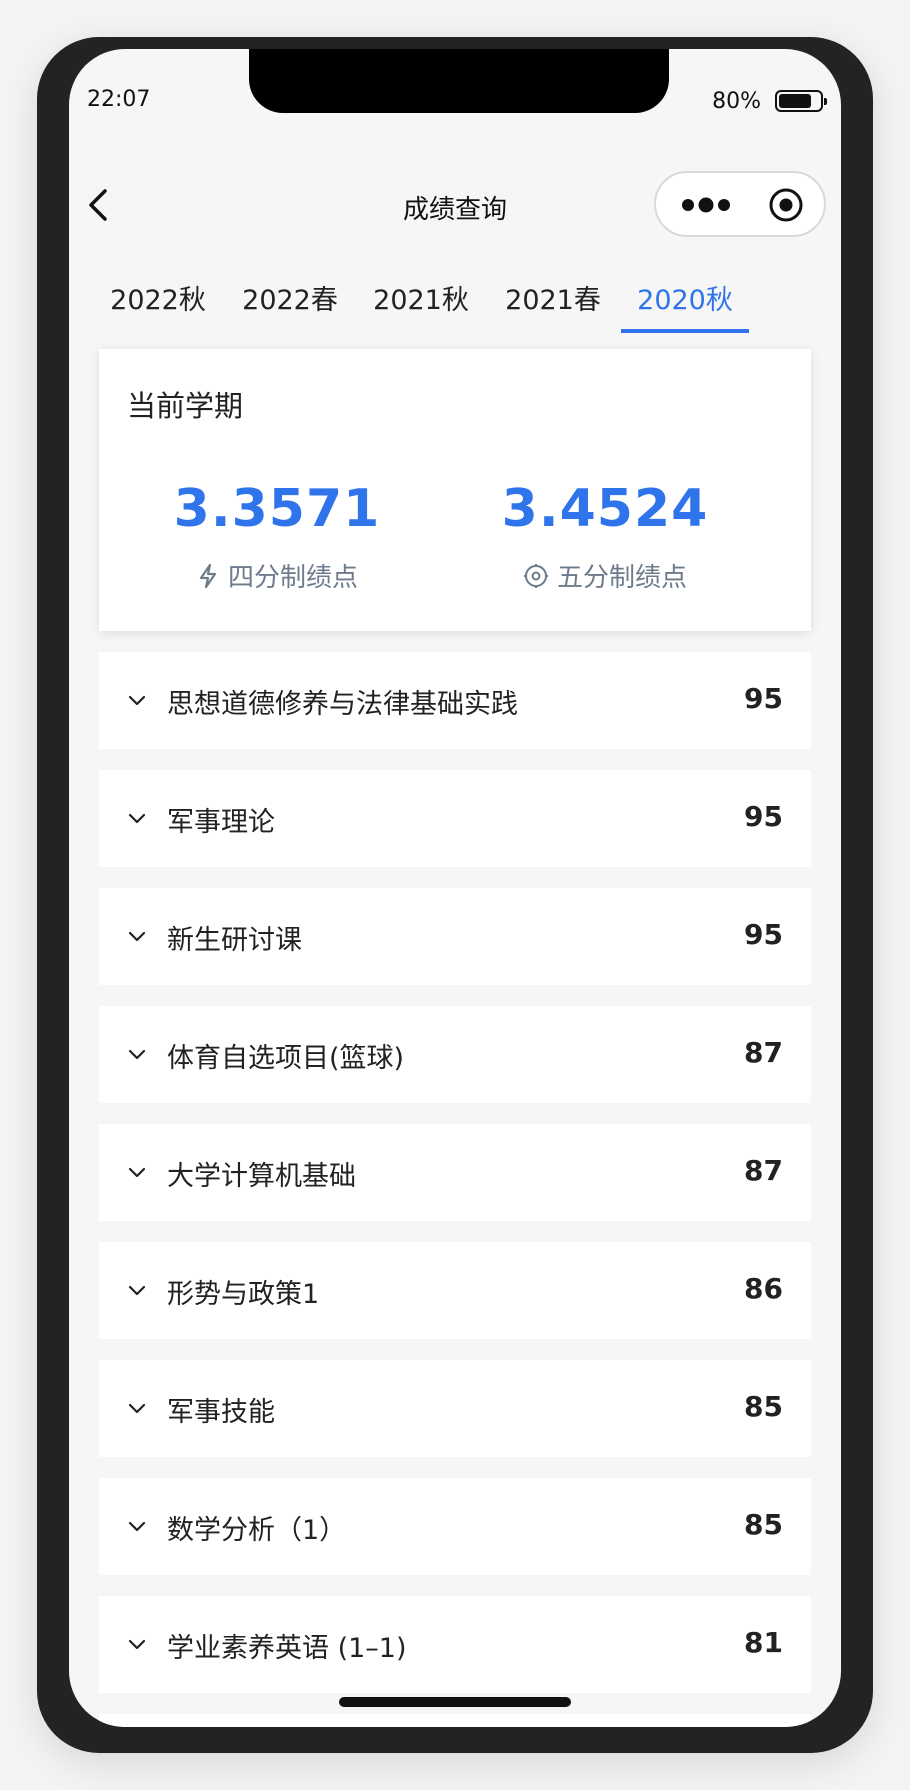  I want to click on tab-2021-spring: 2021春, so click(553, 311).